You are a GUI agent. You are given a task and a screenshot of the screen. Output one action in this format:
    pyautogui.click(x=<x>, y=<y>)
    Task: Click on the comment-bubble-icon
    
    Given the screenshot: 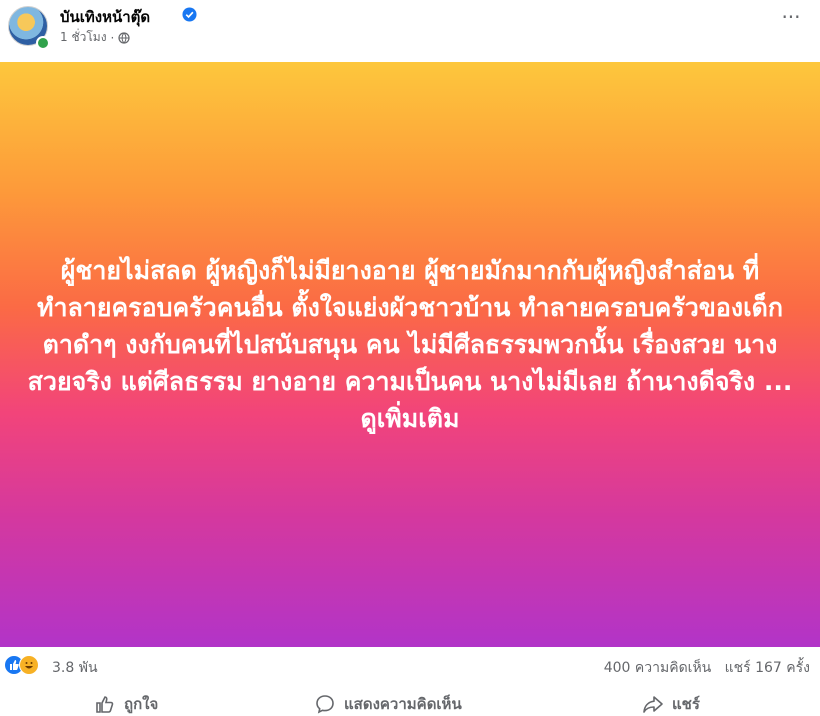 What is the action you would take?
    pyautogui.click(x=325, y=704)
    